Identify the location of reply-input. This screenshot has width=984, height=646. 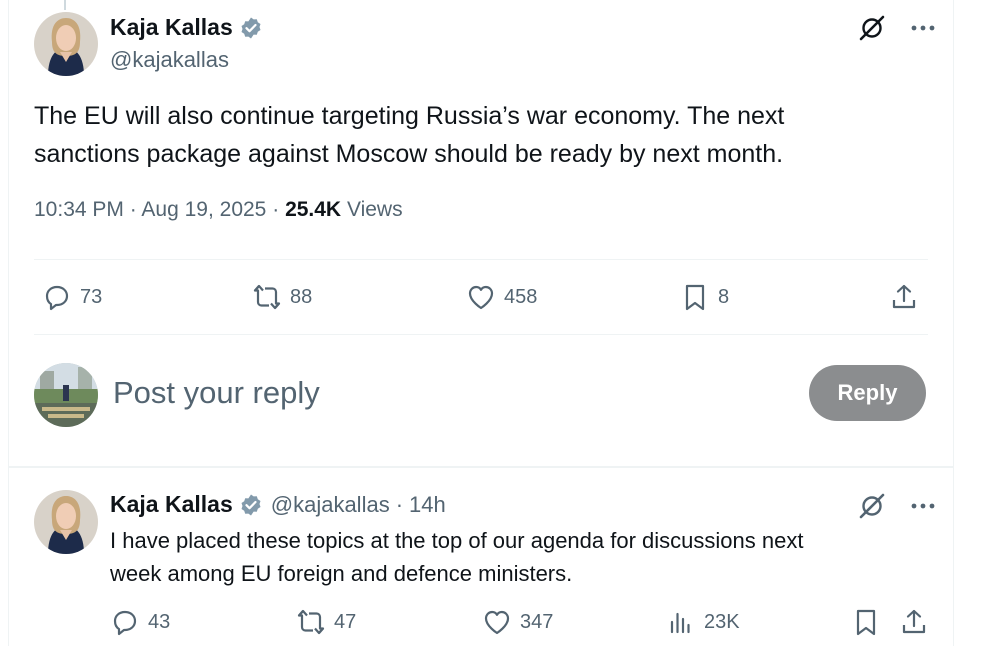
(443, 393).